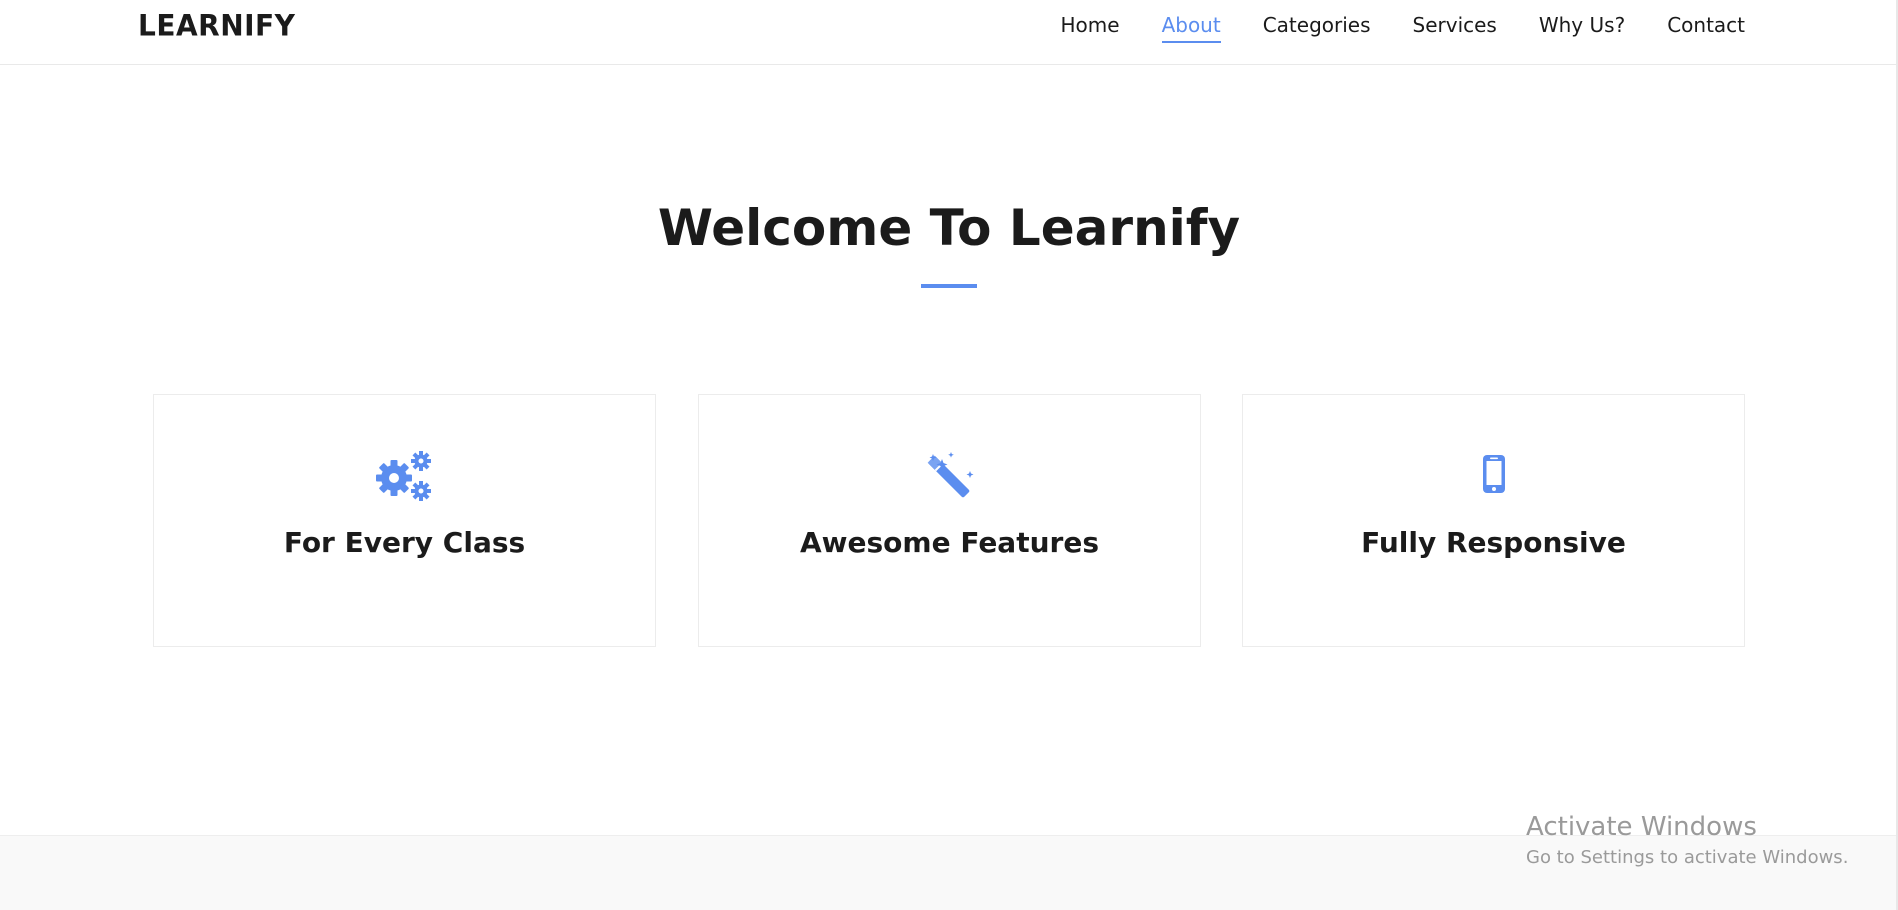 This screenshot has width=1898, height=910. I want to click on title-underline, so click(949, 286).